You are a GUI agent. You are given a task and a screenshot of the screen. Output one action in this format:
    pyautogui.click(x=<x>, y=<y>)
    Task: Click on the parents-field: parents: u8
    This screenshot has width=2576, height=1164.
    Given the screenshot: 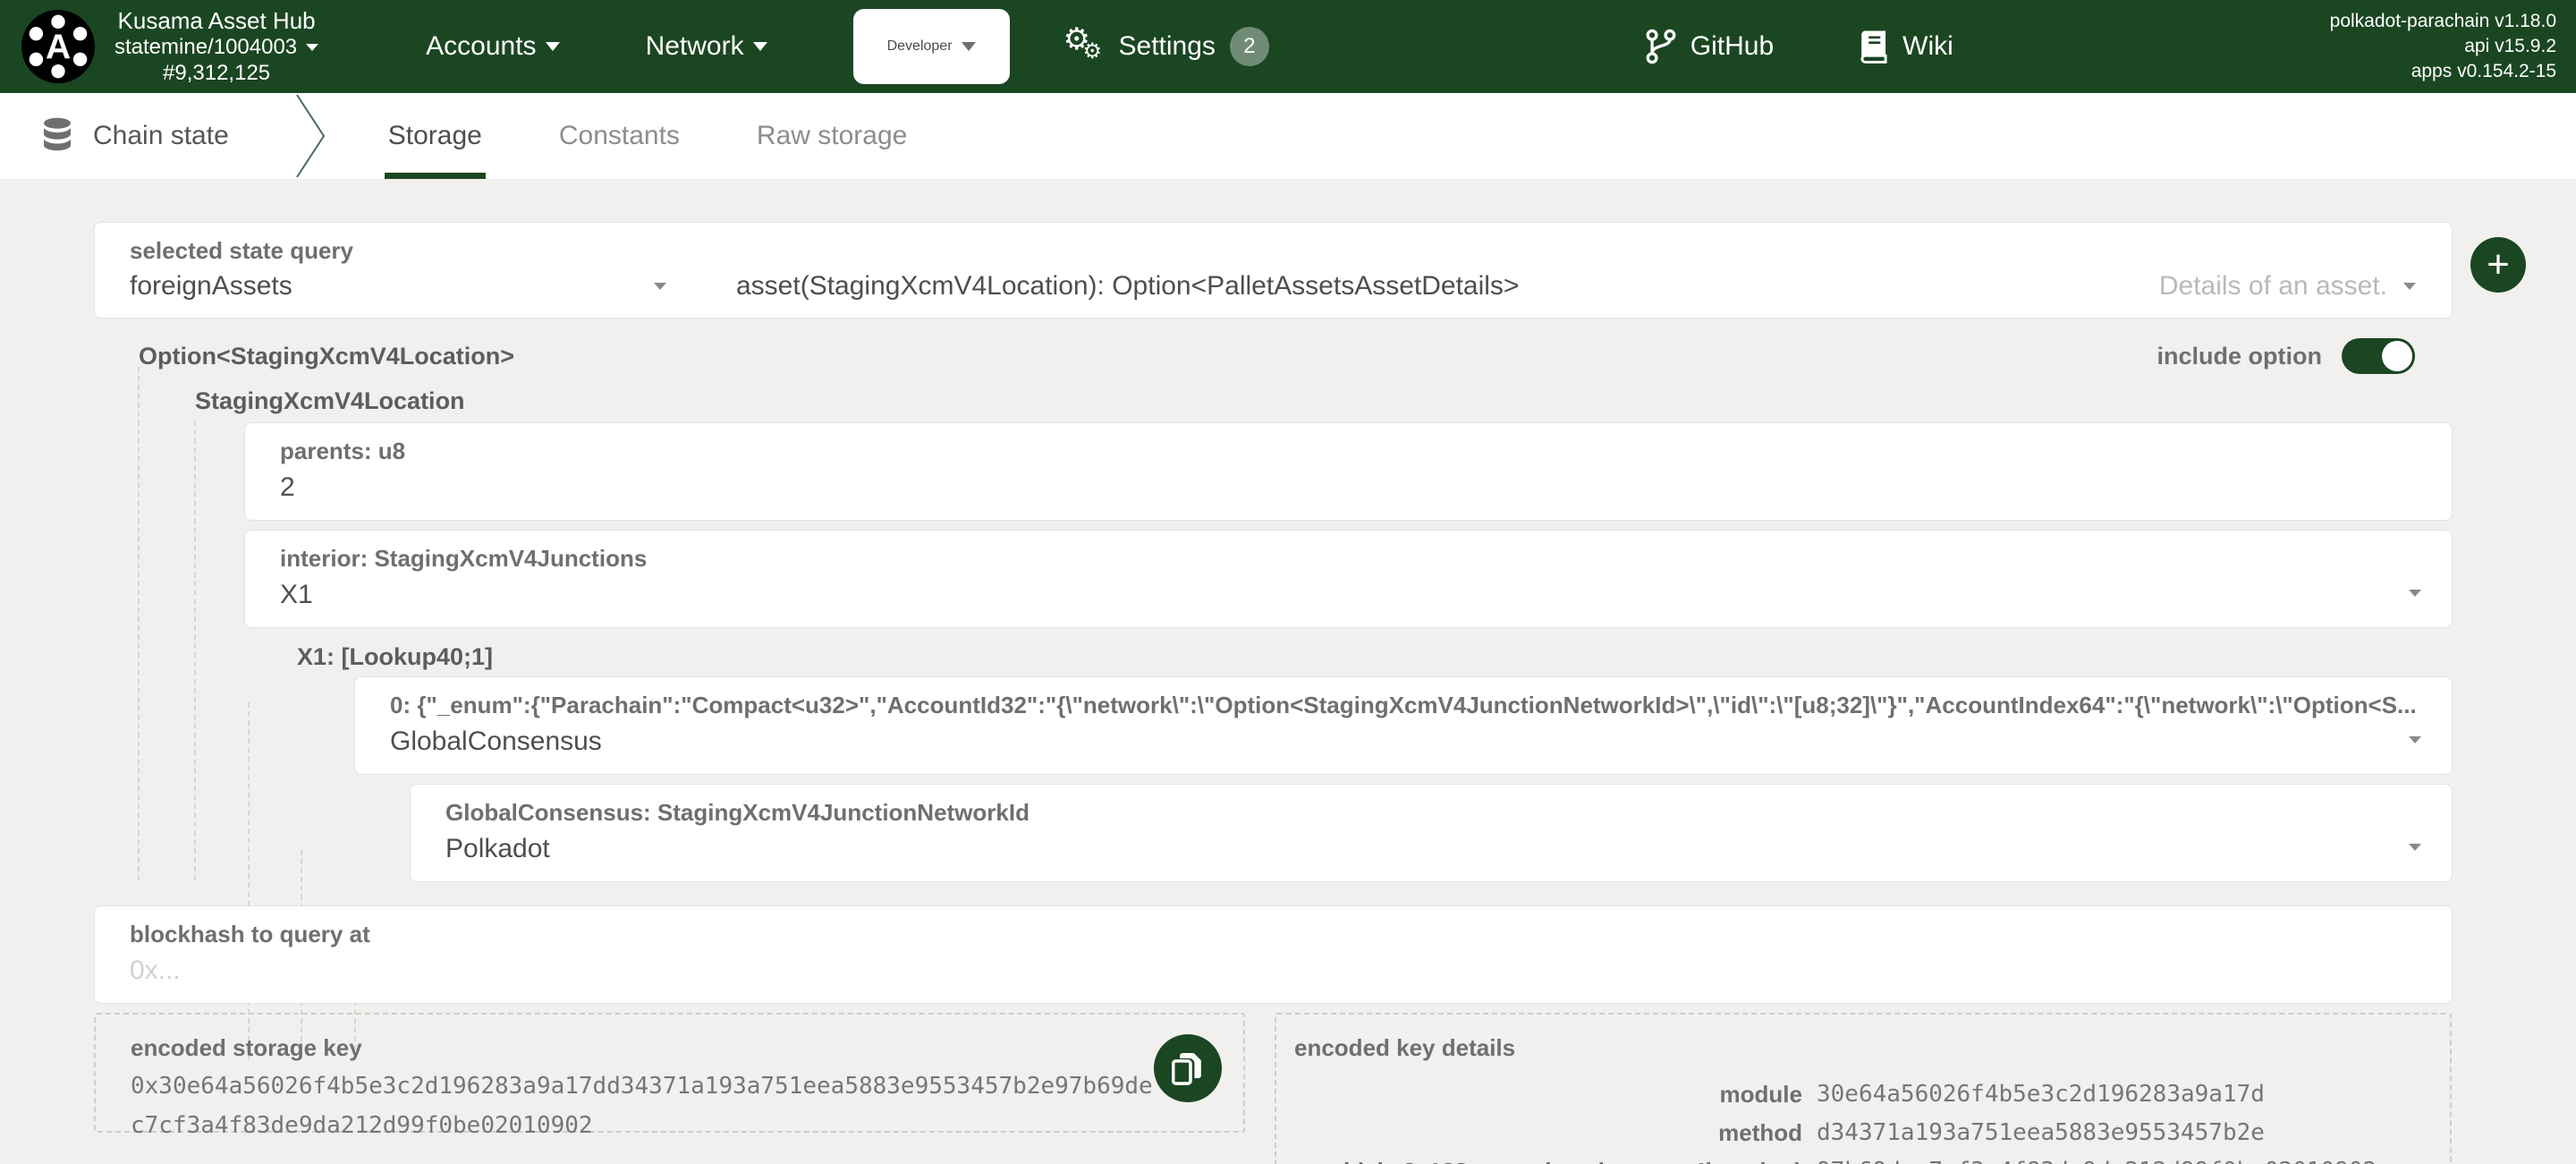 What is the action you would take?
    pyautogui.click(x=1348, y=471)
    